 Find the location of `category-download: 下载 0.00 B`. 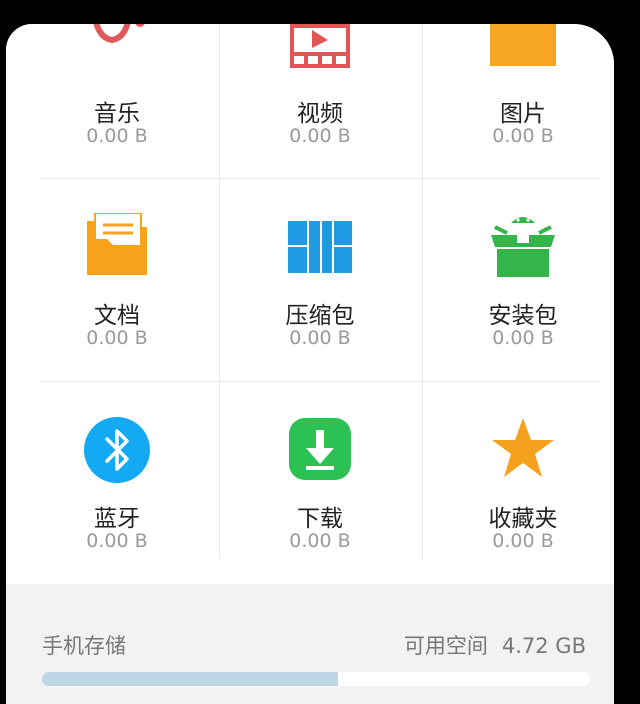

category-download: 下载 0.00 B is located at coordinates (320, 483).